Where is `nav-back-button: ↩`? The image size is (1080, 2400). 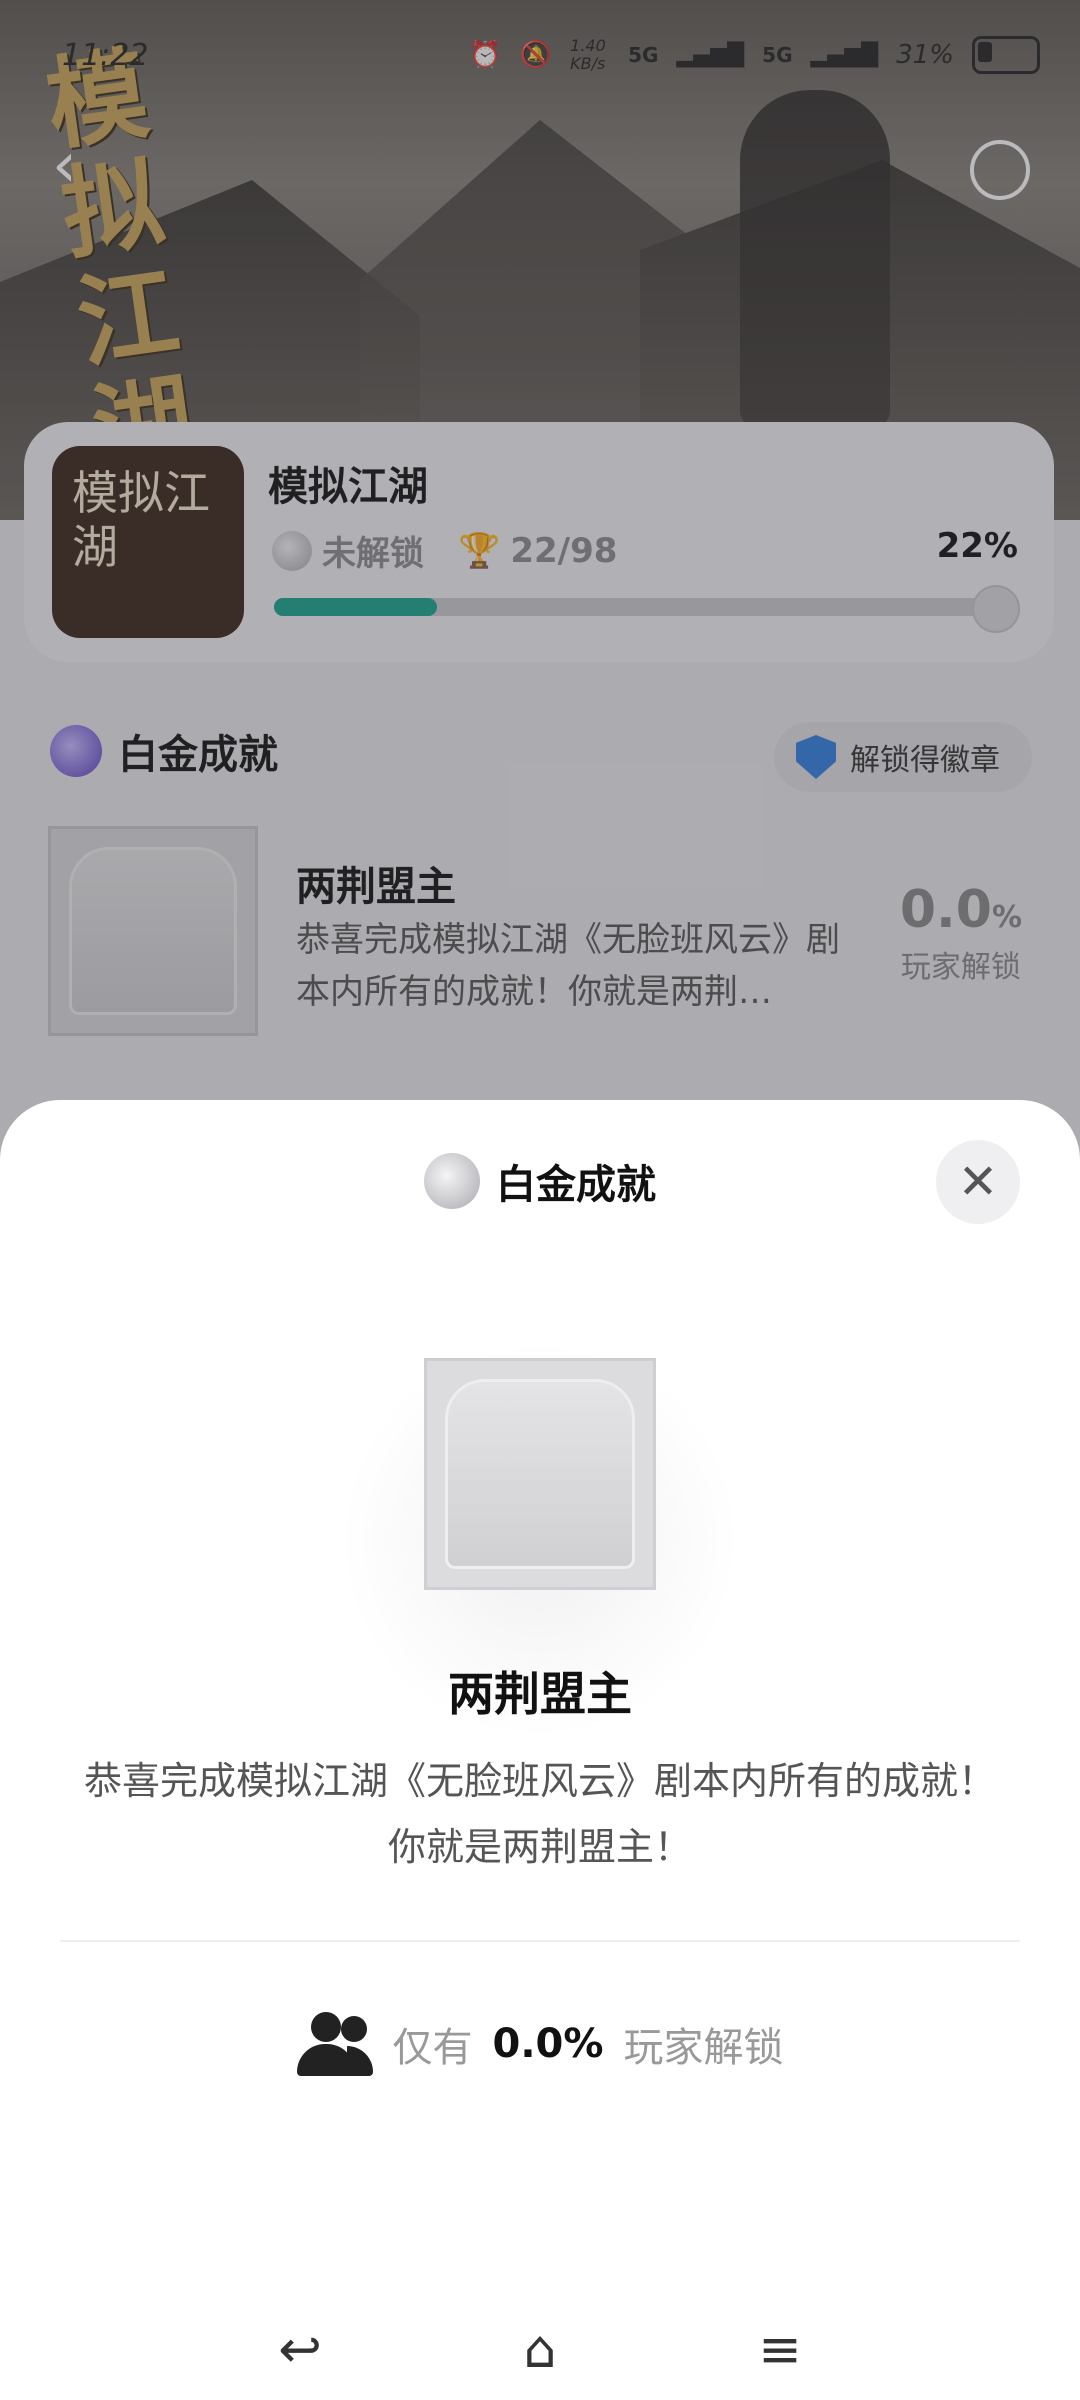
nav-back-button: ↩ is located at coordinates (300, 2350).